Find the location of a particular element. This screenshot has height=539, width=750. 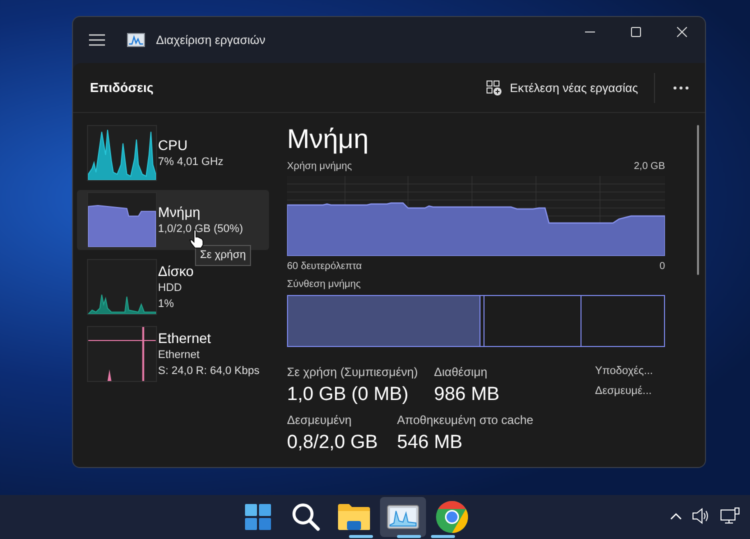

sidebar-item-title: Μνήμη is located at coordinates (180, 212).